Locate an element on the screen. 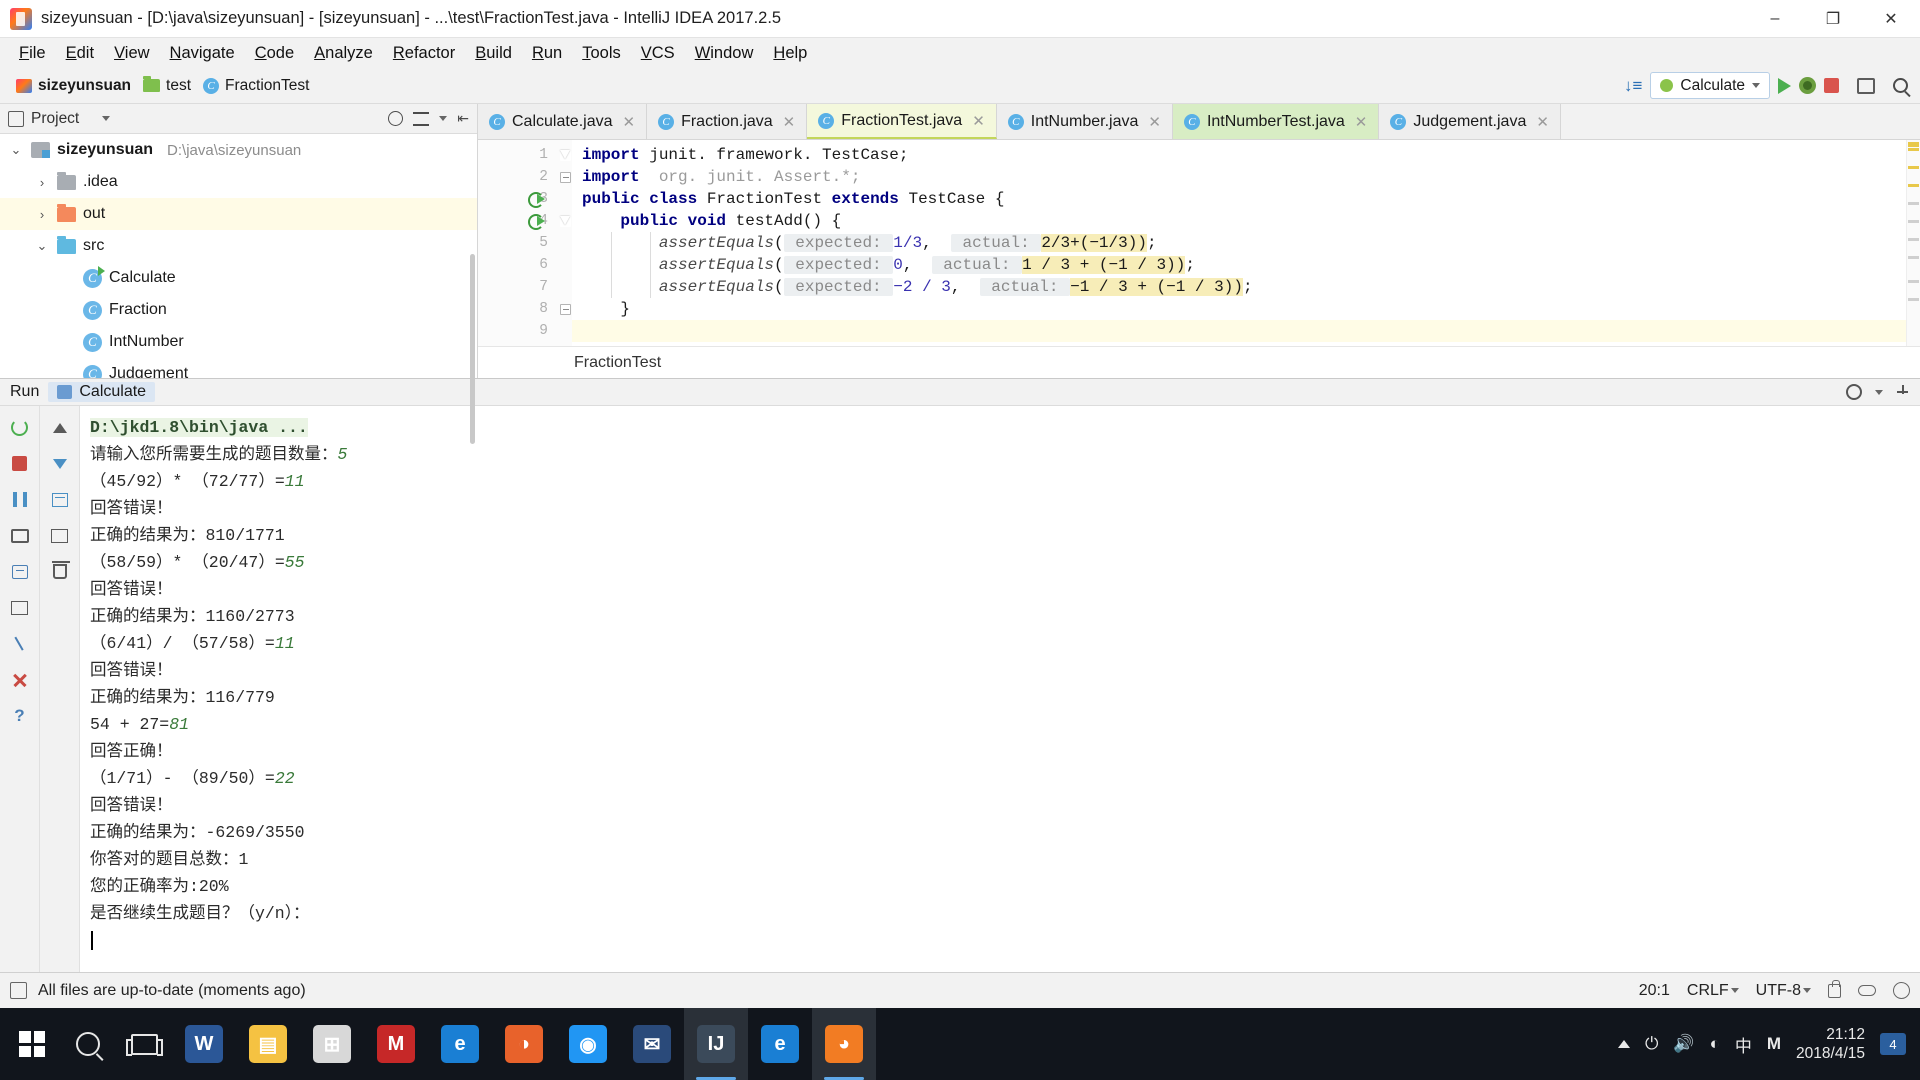 This screenshot has width=1920, height=1080. tree-node-intnumber: ›CIntNumber is located at coordinates (238, 342).